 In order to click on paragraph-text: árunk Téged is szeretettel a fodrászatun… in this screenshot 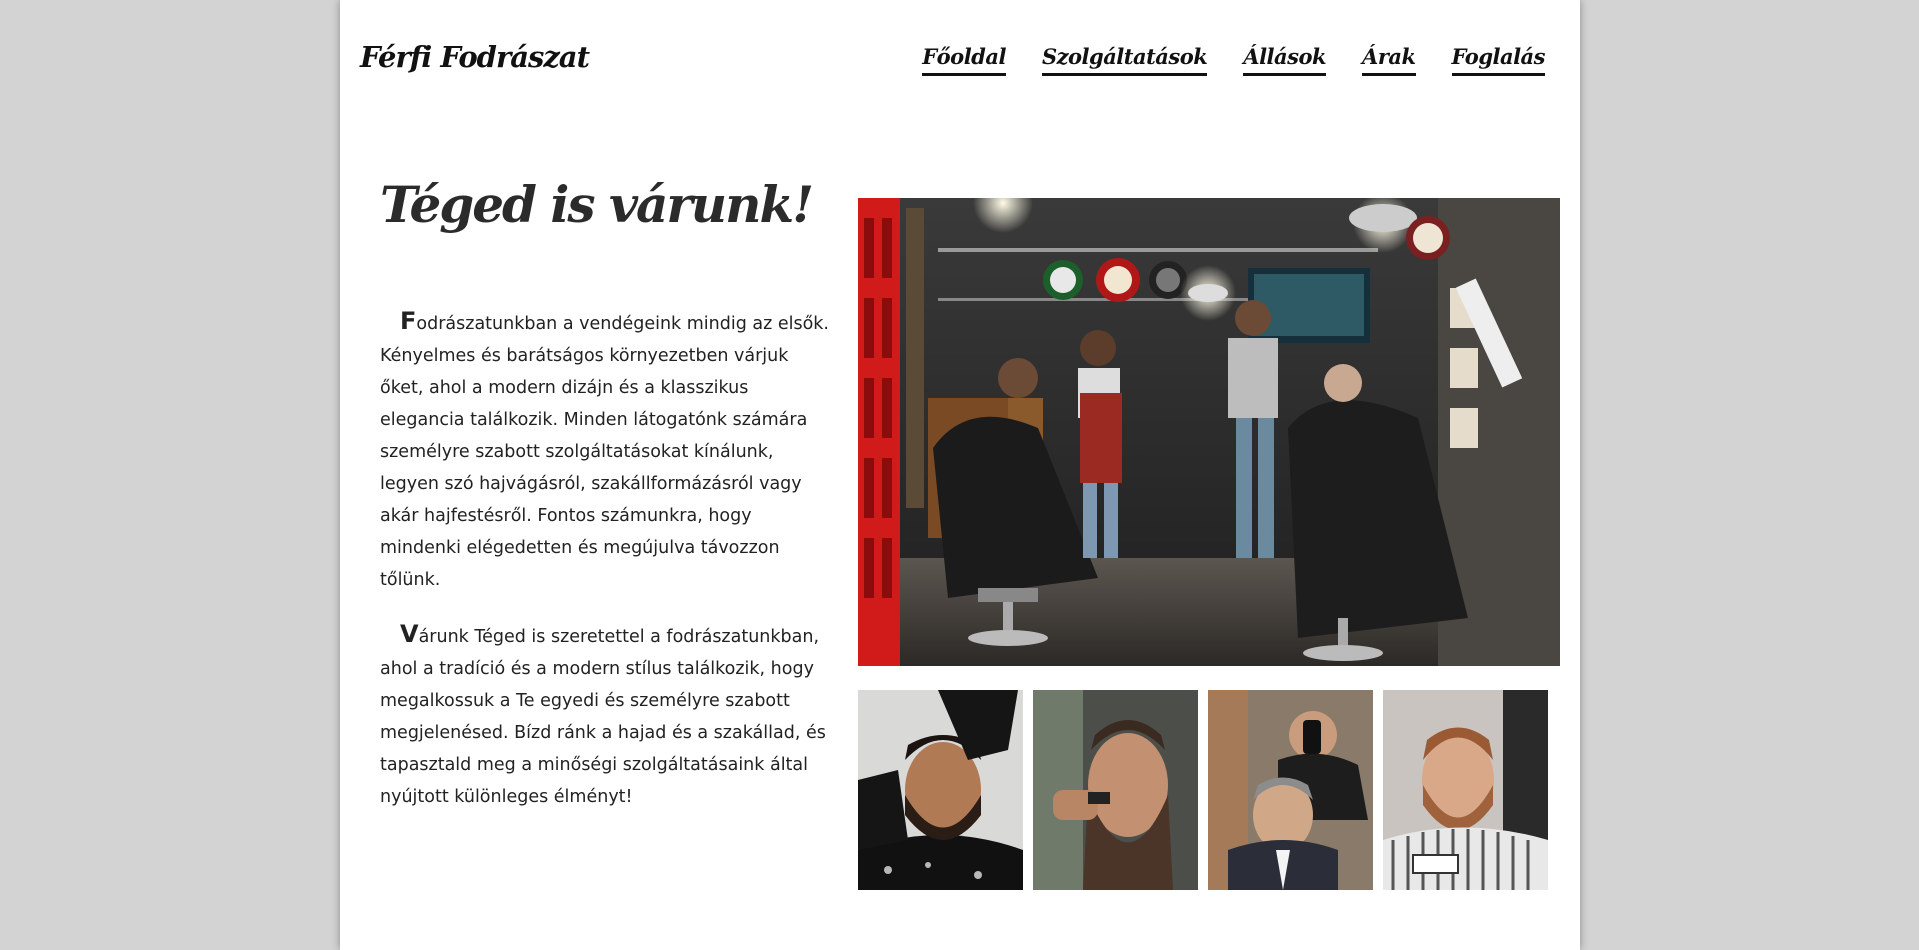, I will do `click(603, 717)`.